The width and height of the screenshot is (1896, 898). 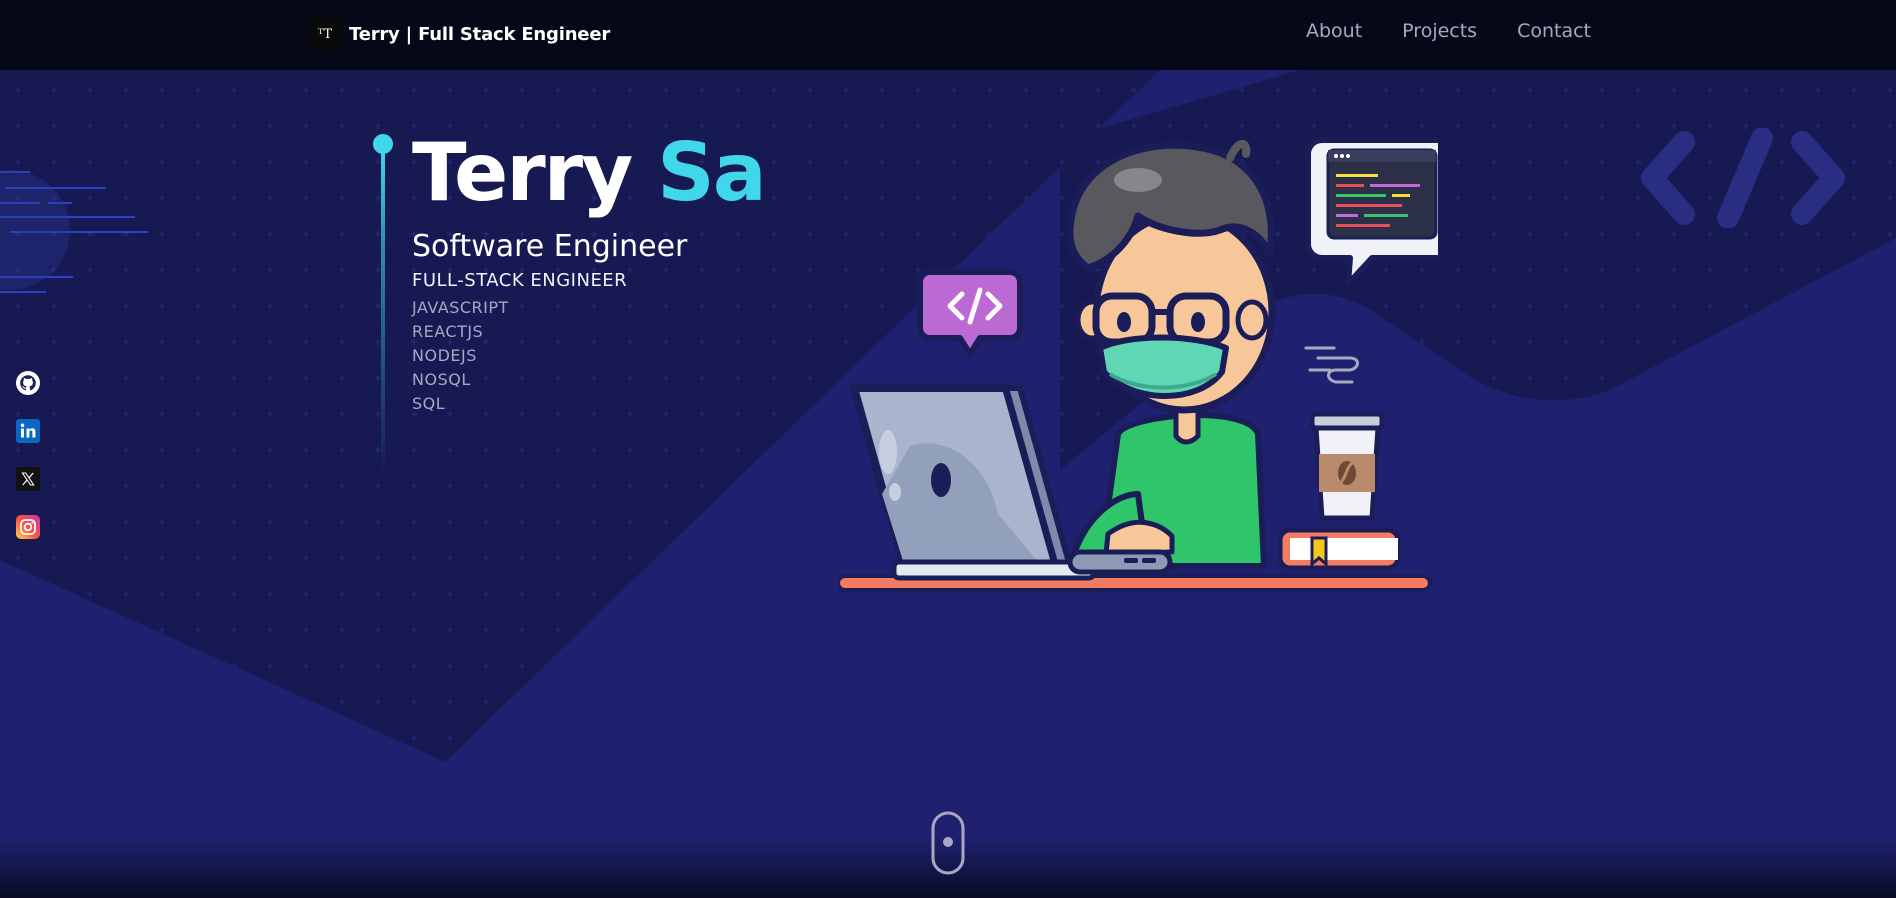 What do you see at coordinates (1554, 31) in the screenshot?
I see `nav-link-contact: Contact` at bounding box center [1554, 31].